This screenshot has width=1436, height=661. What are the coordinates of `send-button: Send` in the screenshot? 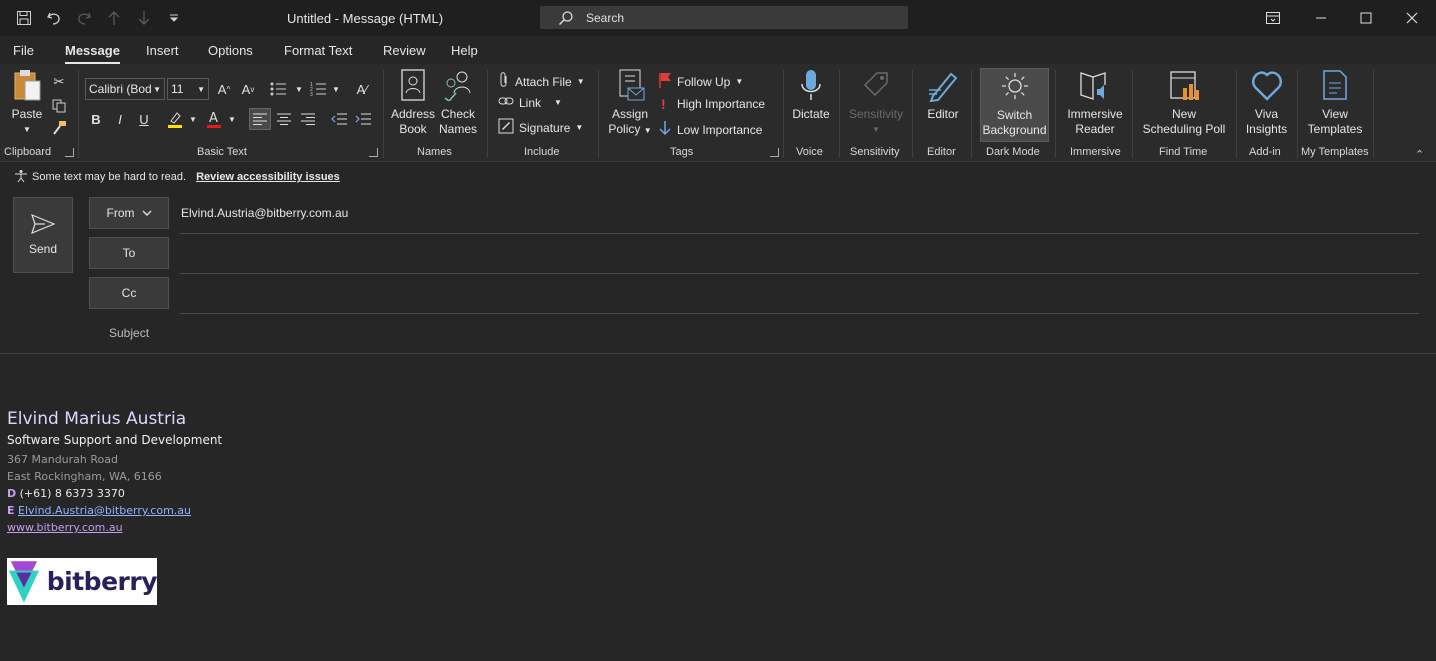 It's located at (43, 235).